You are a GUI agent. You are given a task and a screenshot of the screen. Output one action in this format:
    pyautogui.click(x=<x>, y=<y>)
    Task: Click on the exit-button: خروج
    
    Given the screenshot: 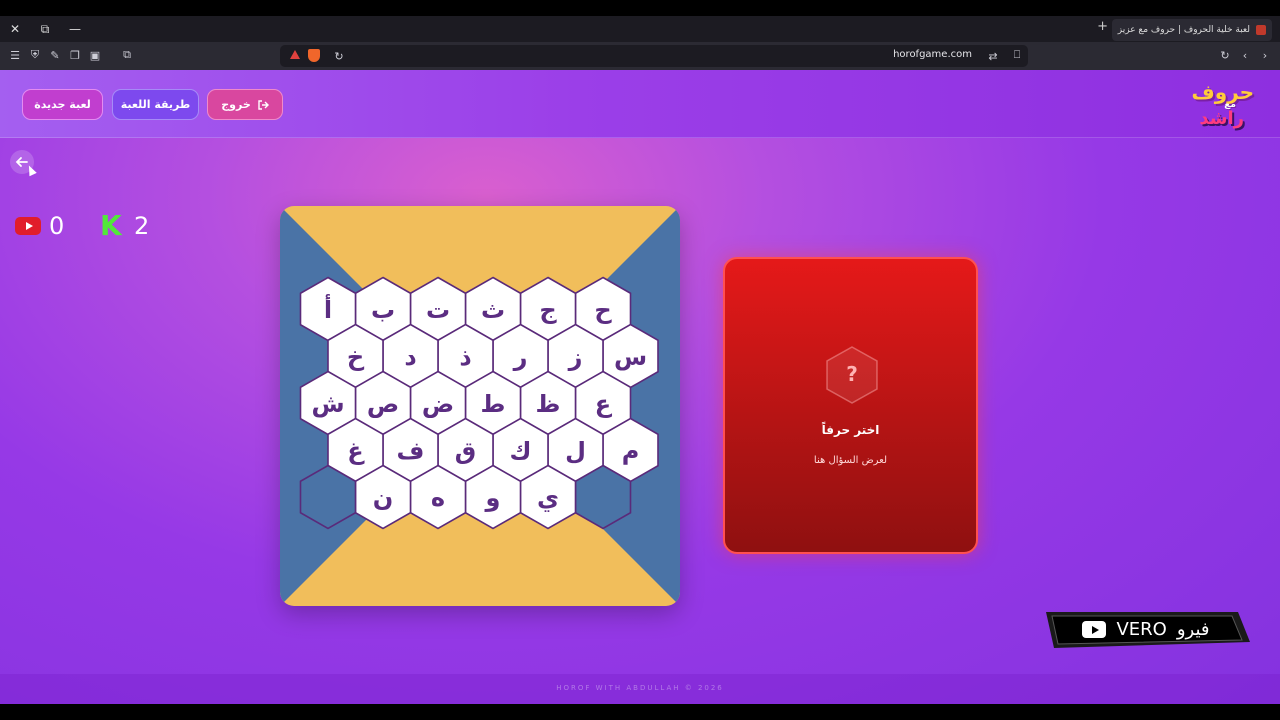 What is the action you would take?
    pyautogui.click(x=245, y=104)
    